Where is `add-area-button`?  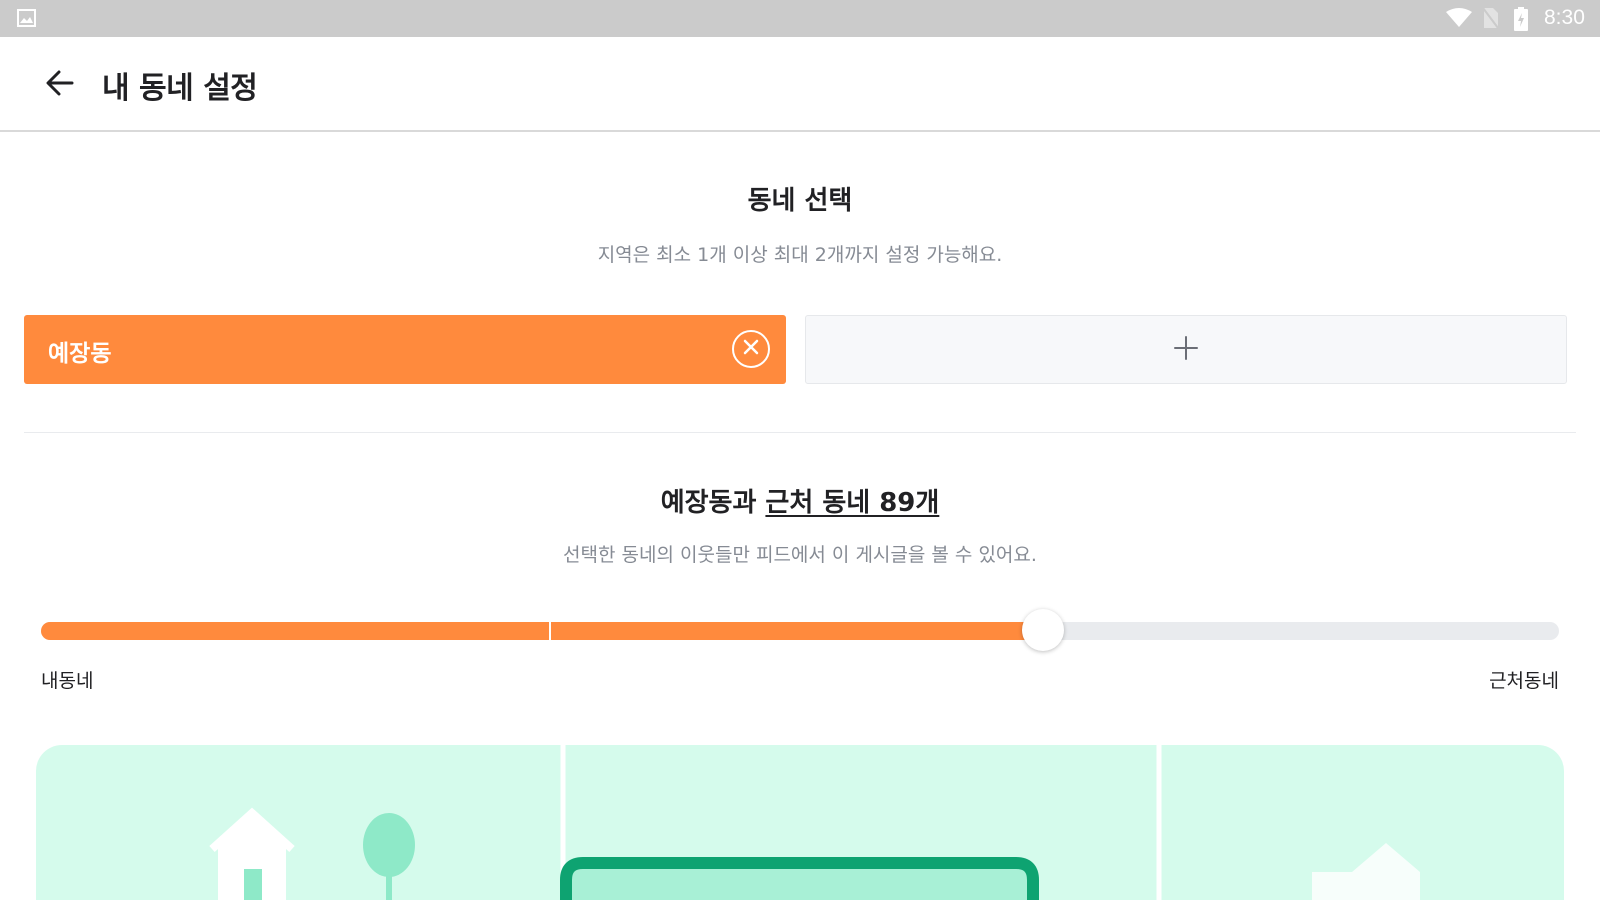
add-area-button is located at coordinates (1186, 349).